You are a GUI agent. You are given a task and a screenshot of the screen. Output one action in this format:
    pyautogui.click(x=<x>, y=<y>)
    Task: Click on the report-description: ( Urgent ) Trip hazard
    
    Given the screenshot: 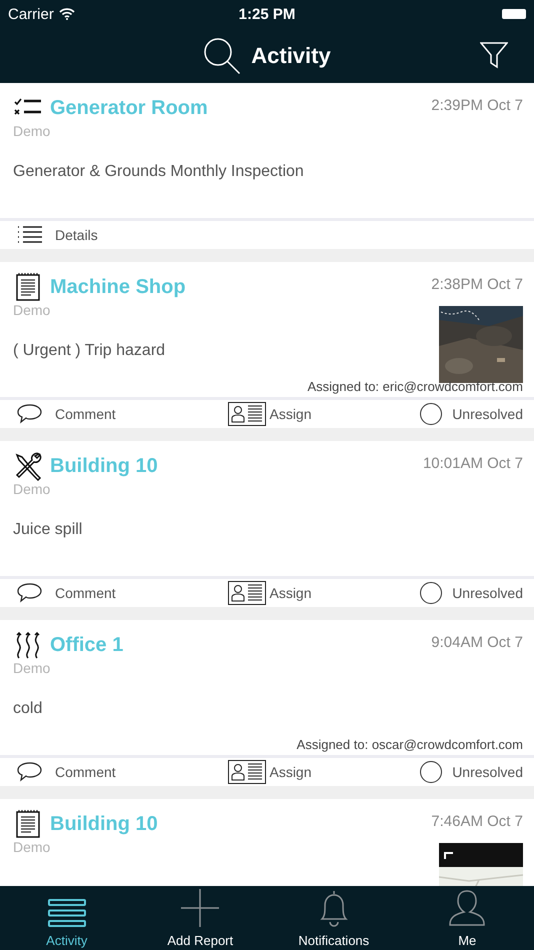 What is the action you would take?
    pyautogui.click(x=89, y=351)
    